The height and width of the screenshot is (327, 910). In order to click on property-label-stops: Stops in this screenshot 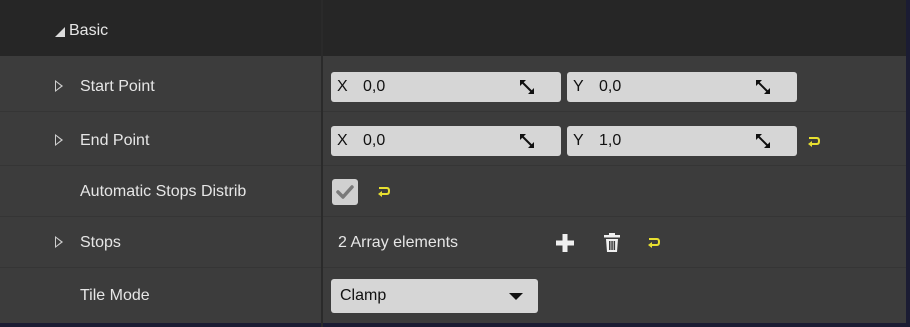, I will do `click(100, 242)`.